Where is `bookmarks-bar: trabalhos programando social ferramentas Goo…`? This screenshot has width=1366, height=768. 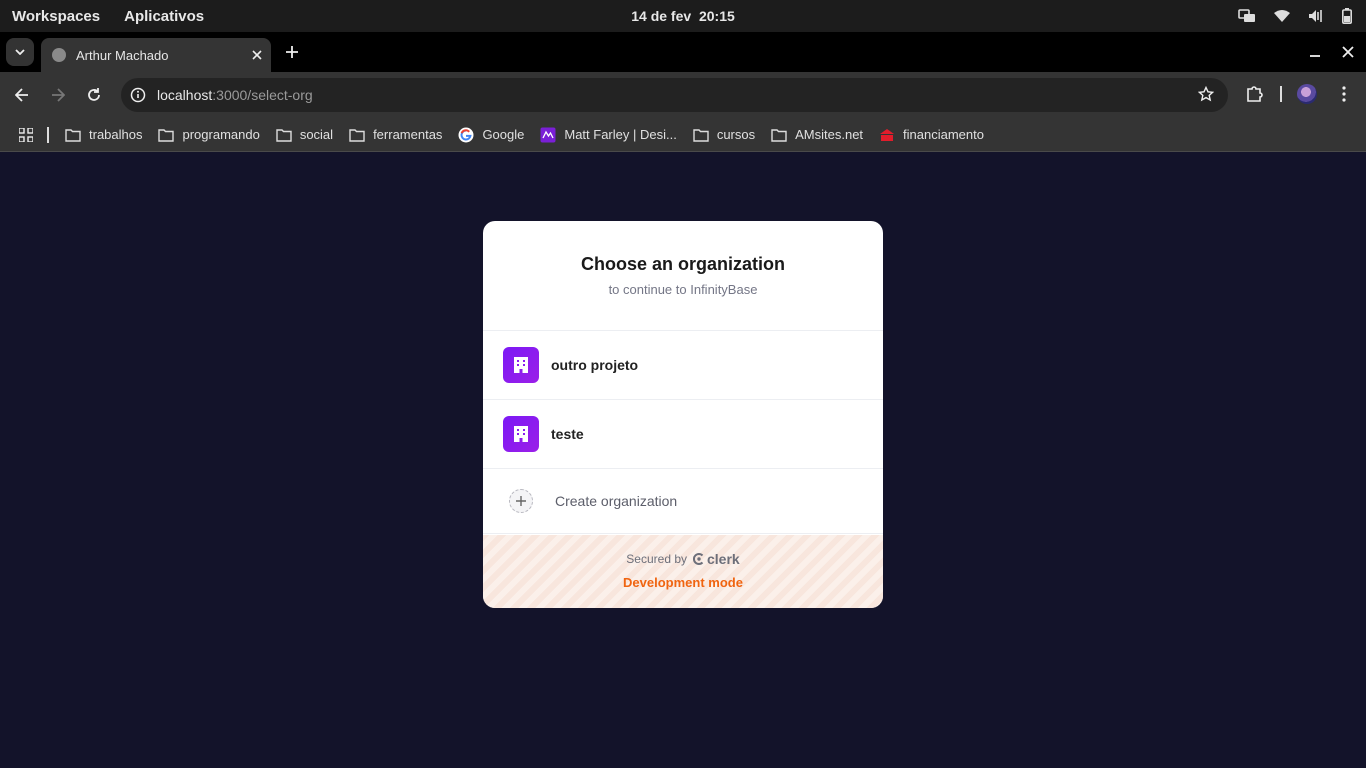
bookmarks-bar: trabalhos programando social ferramentas Goo… is located at coordinates (683, 135).